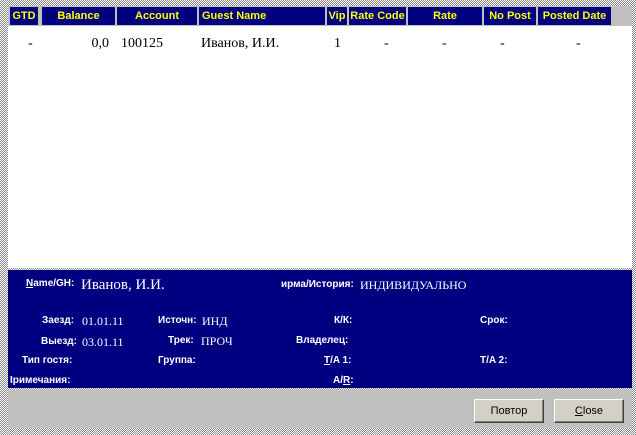 The width and height of the screenshot is (636, 435). Describe the element at coordinates (343, 380) in the screenshot. I see `ar-label: A/R:` at that location.